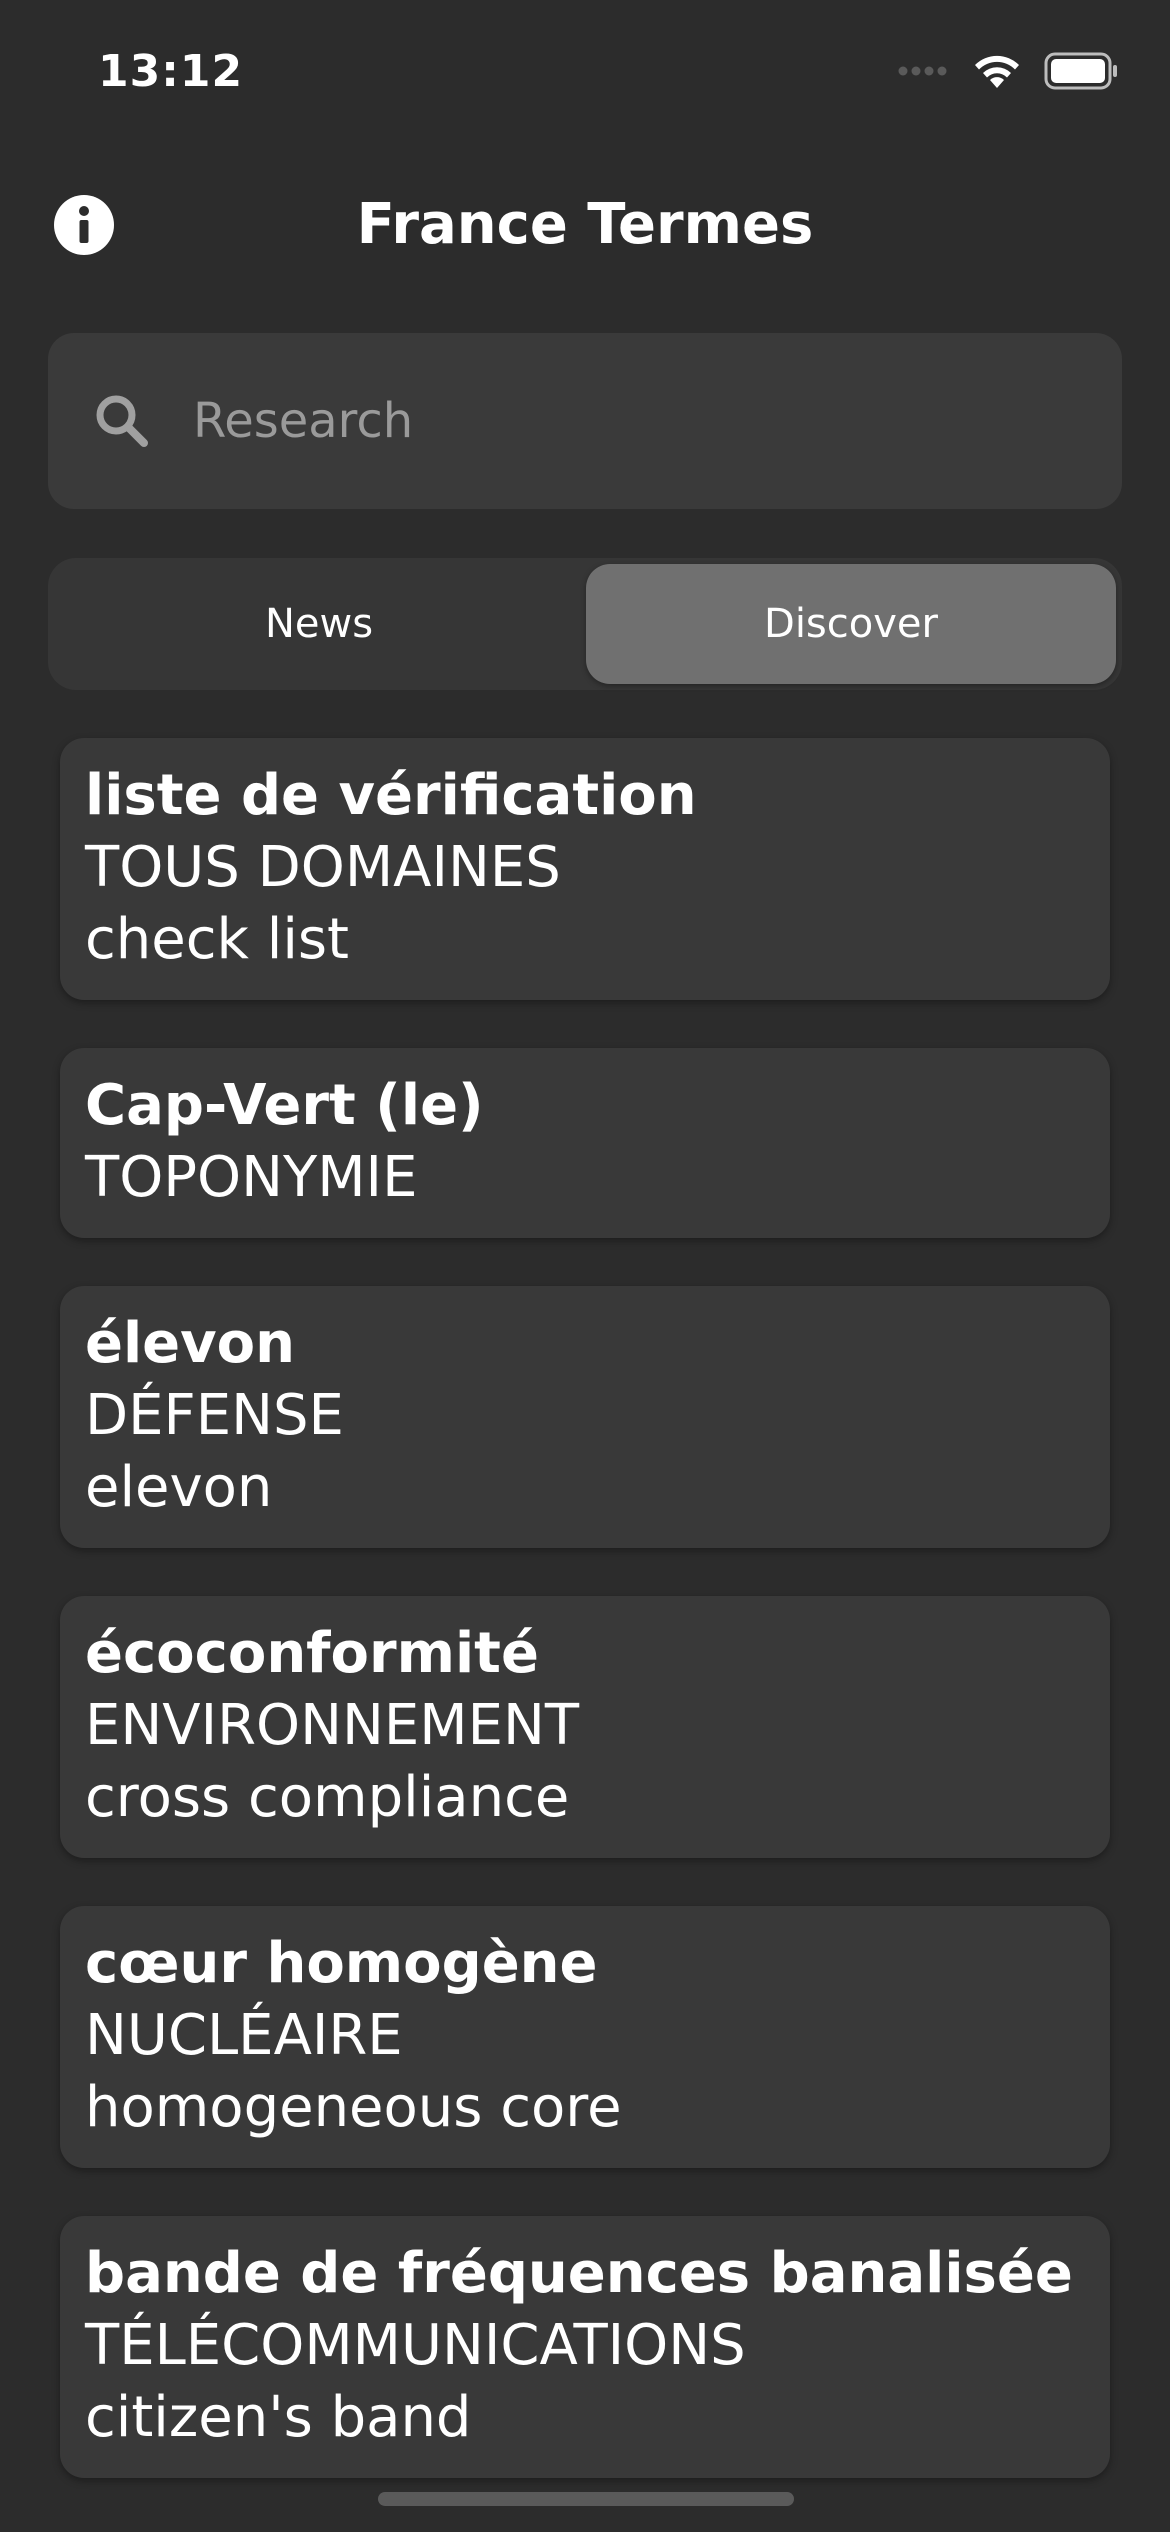 This screenshot has width=1170, height=2532. I want to click on search-icon, so click(122, 421).